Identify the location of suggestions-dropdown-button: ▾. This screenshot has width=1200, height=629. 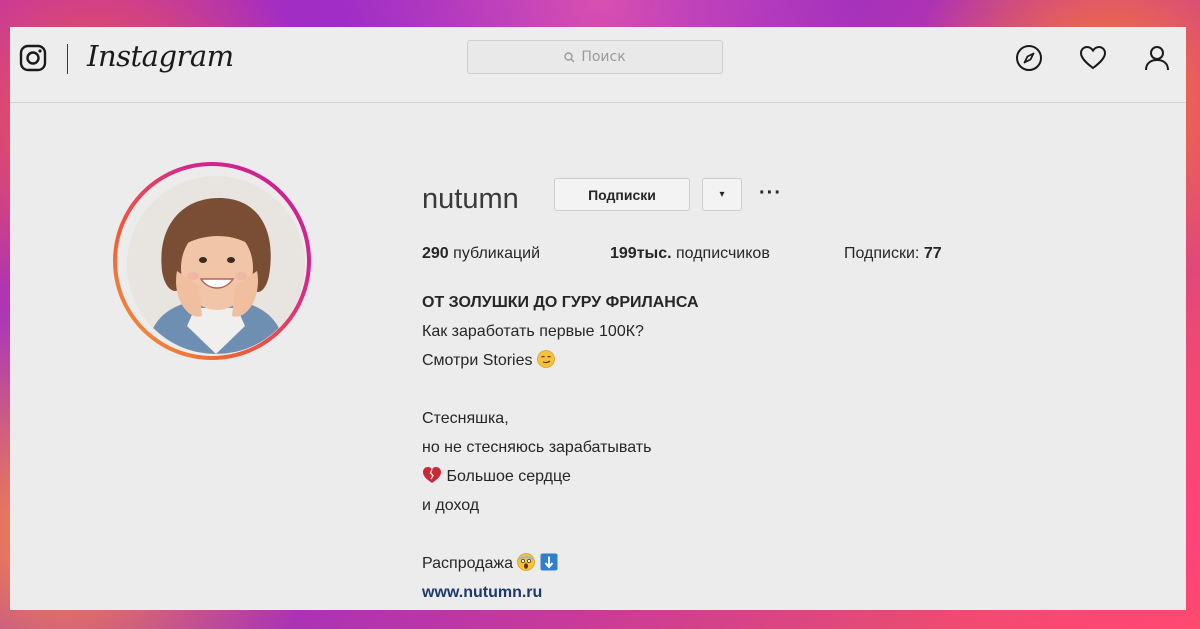
(722, 194).